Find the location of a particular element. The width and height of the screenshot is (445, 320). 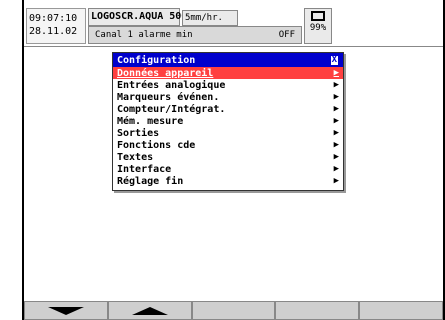

clock-display: 09:07:10 28.11.02 is located at coordinates (56, 26).